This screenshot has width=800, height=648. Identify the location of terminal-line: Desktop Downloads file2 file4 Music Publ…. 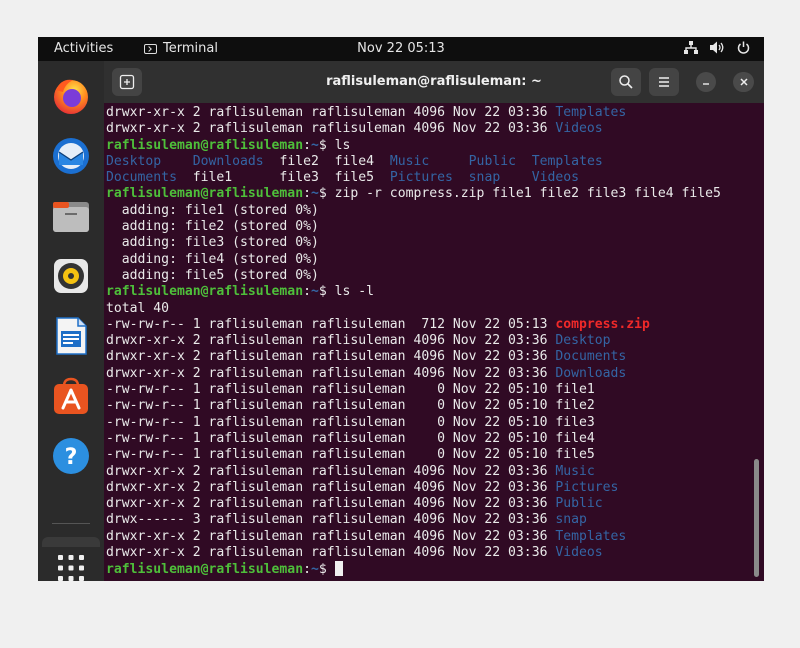
(426, 162).